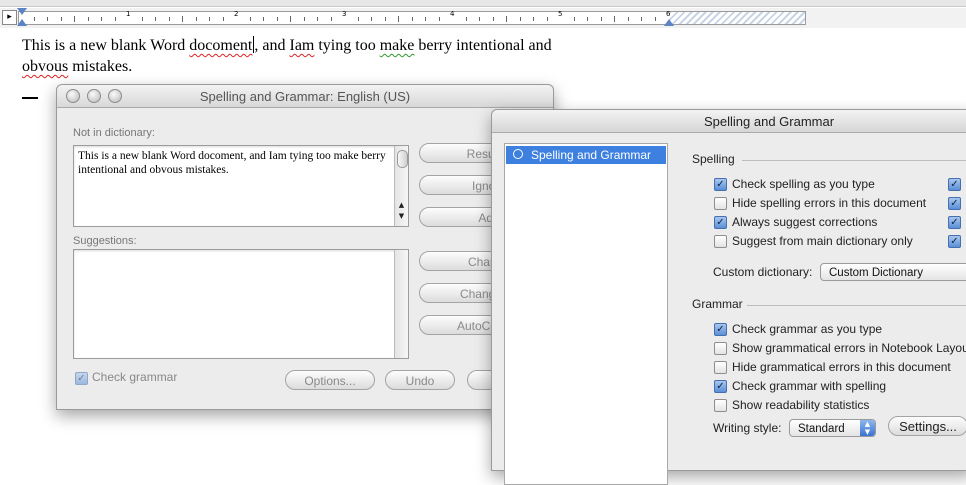  Describe the element at coordinates (81, 378) in the screenshot. I see `check-grammar-checkbox: ✓` at that location.